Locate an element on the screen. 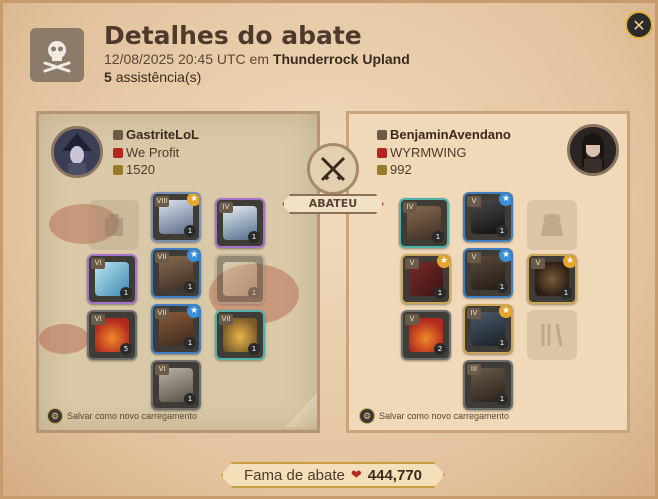  shoes-slot: IV ★ 1 is located at coordinates (488, 329).